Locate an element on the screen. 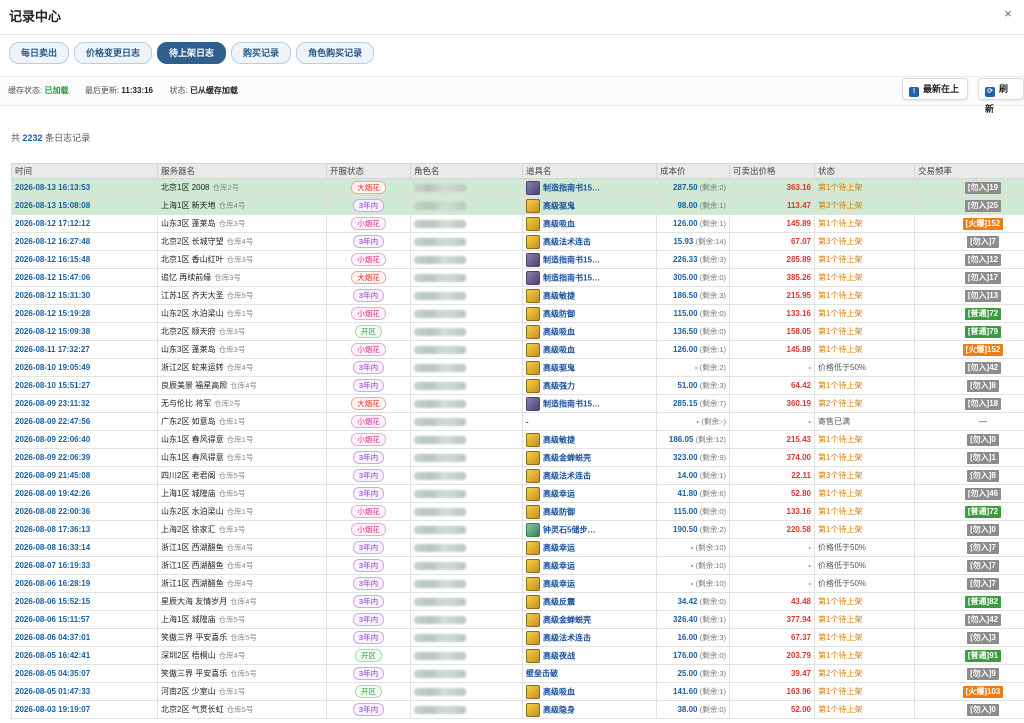  cell-server: 北京2区 长城守望 仓库4号 is located at coordinates (242, 241).